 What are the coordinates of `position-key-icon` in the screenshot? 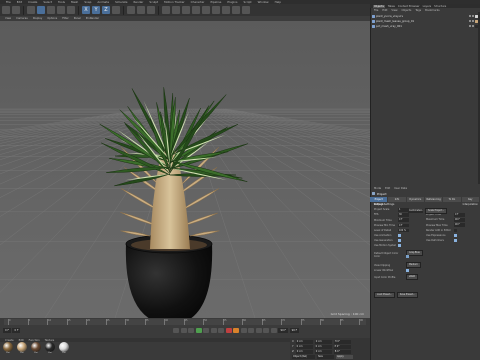 It's located at (251, 330).